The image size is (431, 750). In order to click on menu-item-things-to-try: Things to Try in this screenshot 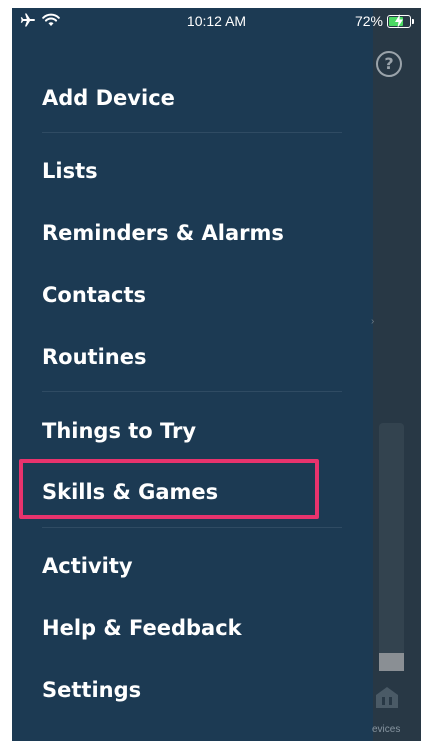, I will do `click(119, 431)`.